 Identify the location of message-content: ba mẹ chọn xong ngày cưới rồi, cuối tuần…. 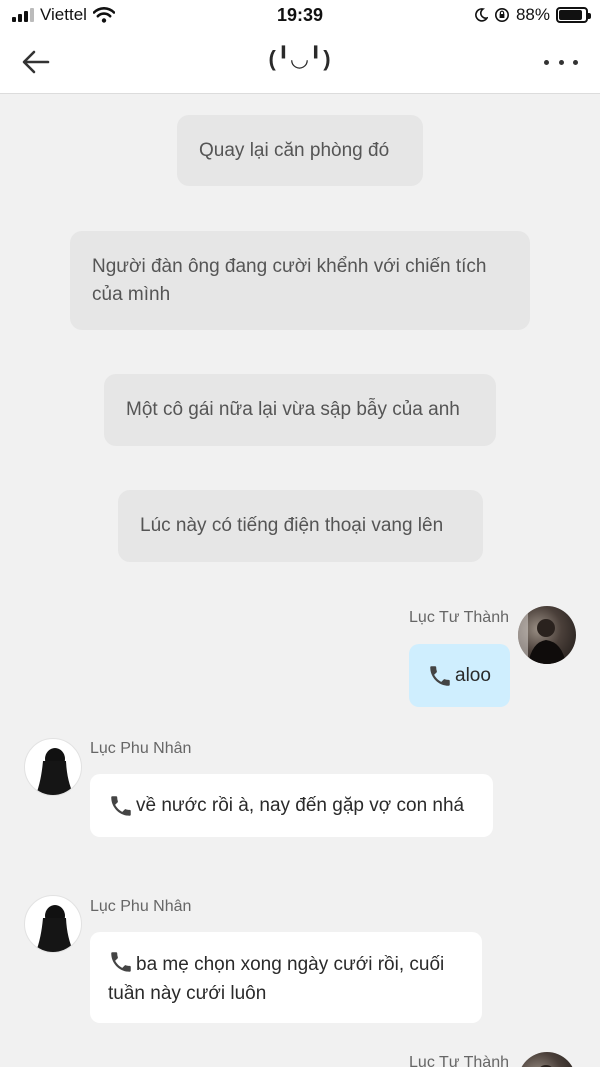
(286, 978).